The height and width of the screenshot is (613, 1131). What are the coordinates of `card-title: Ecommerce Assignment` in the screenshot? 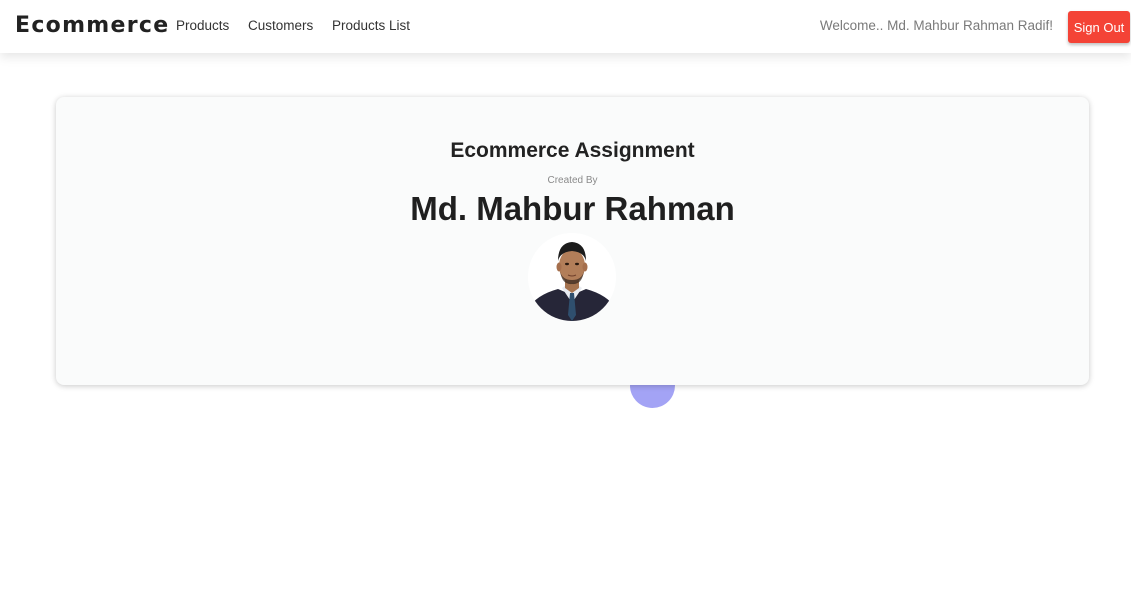 It's located at (572, 150).